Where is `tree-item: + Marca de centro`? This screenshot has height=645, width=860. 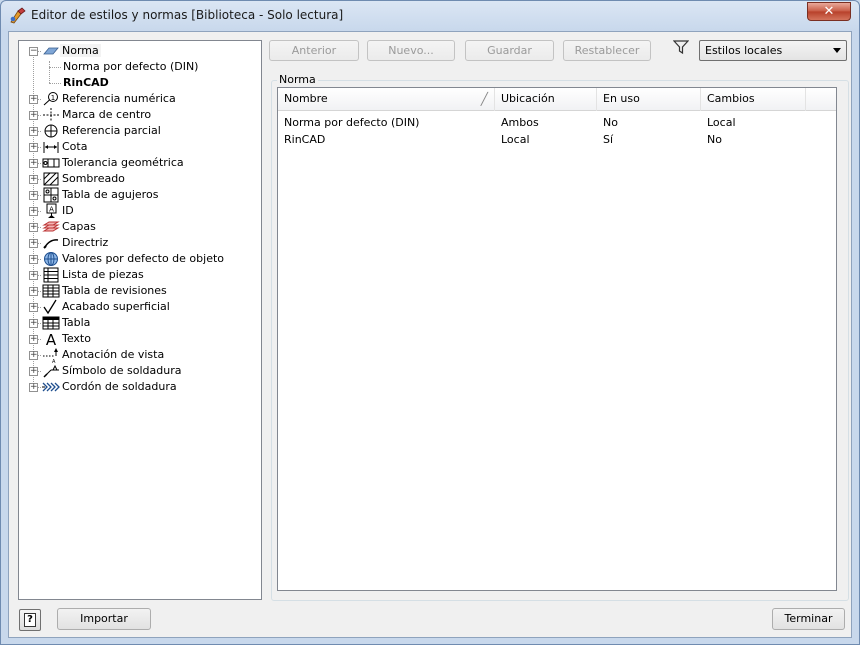 tree-item: + Marca de centro is located at coordinates (139, 115).